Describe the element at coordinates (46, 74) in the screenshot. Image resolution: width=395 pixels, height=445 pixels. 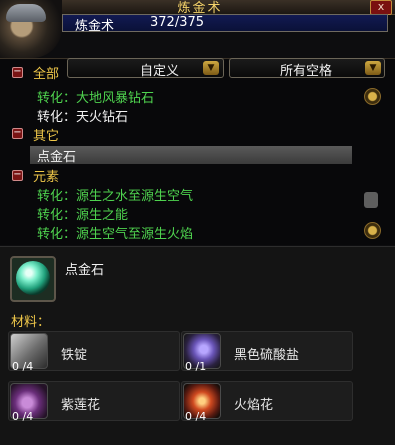
I see `all-filter-label: 全部` at that location.